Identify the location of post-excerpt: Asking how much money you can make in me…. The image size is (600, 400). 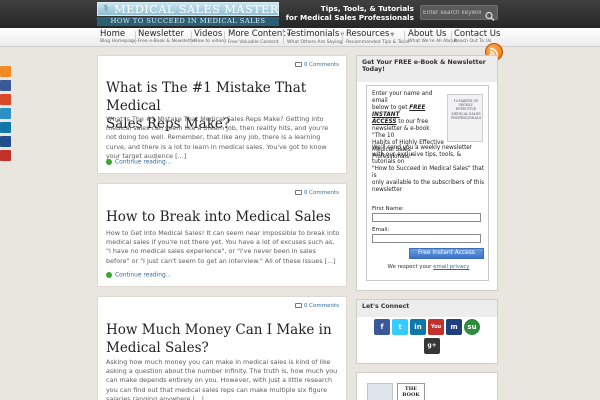
(222, 379).